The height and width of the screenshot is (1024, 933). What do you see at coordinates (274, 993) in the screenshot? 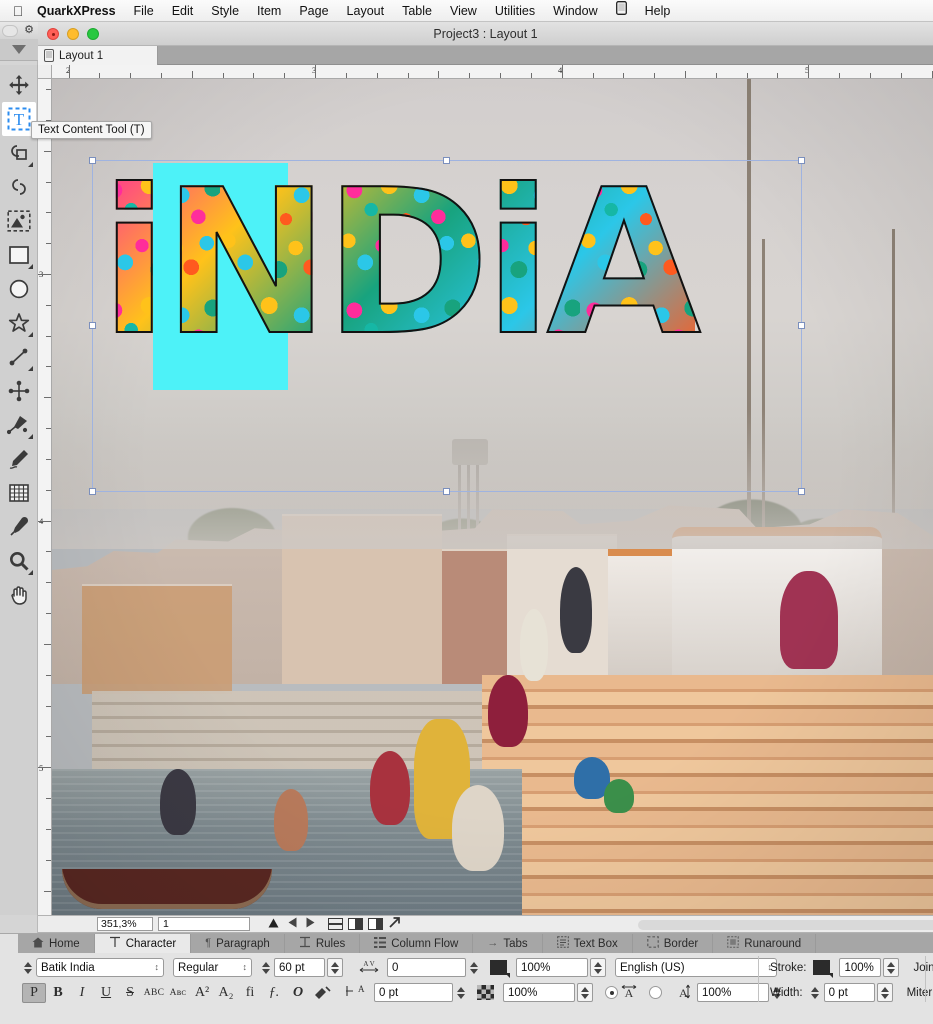
I see `opentype-style-button: ƒ.` at bounding box center [274, 993].